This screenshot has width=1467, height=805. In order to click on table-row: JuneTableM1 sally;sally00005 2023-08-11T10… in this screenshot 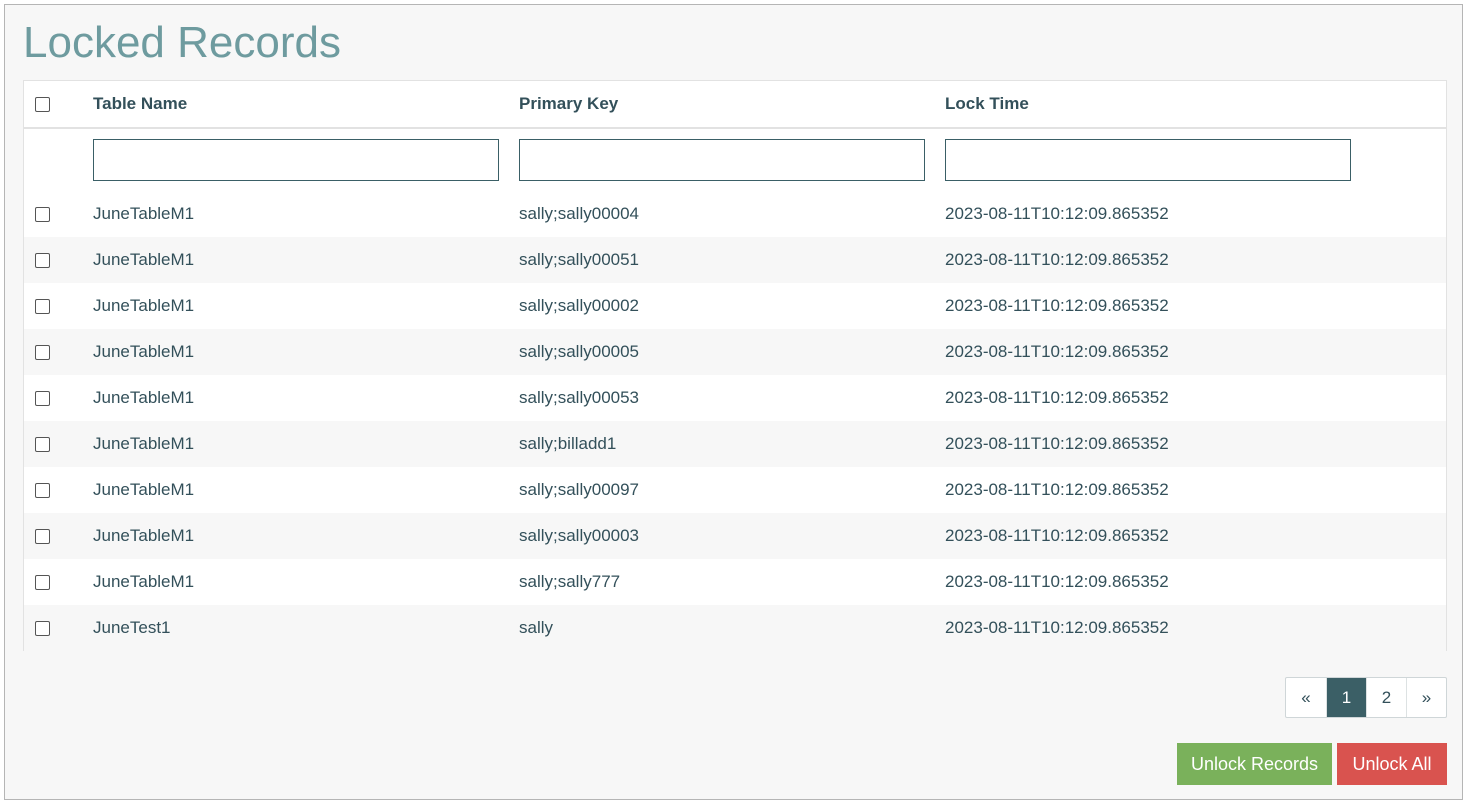, I will do `click(735, 352)`.